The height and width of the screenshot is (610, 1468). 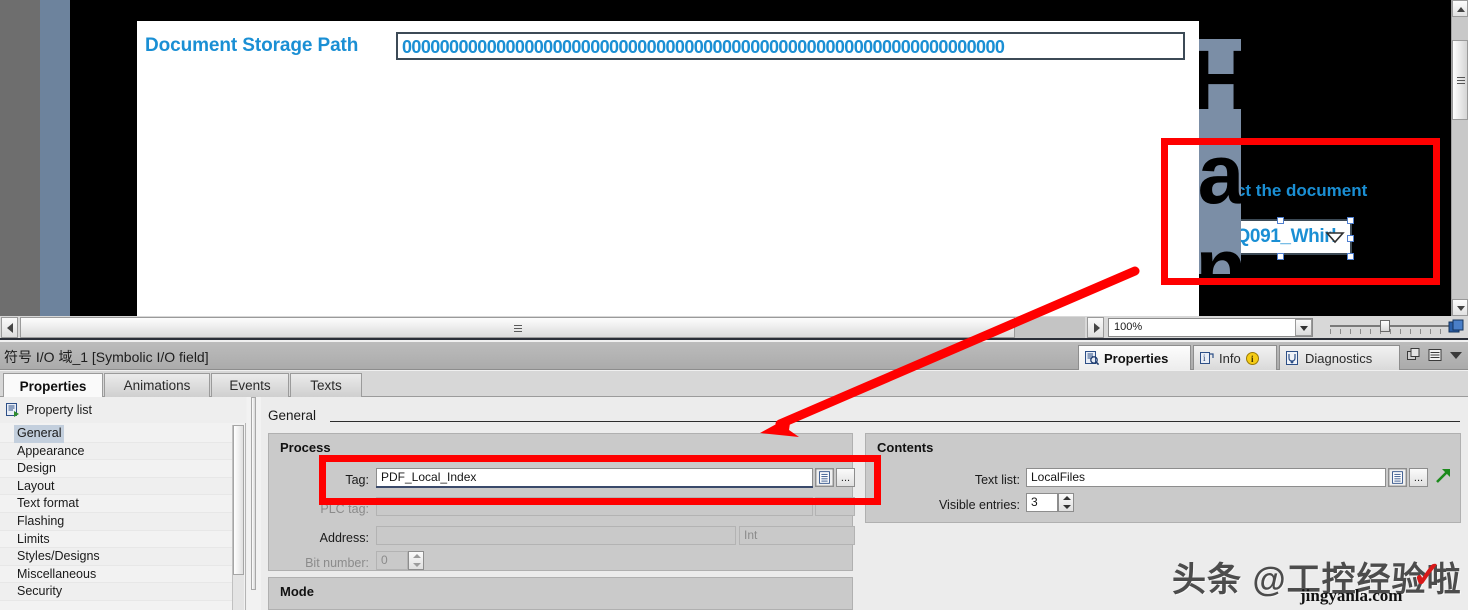 I want to click on property-item-layout: Layout, so click(x=116, y=486).